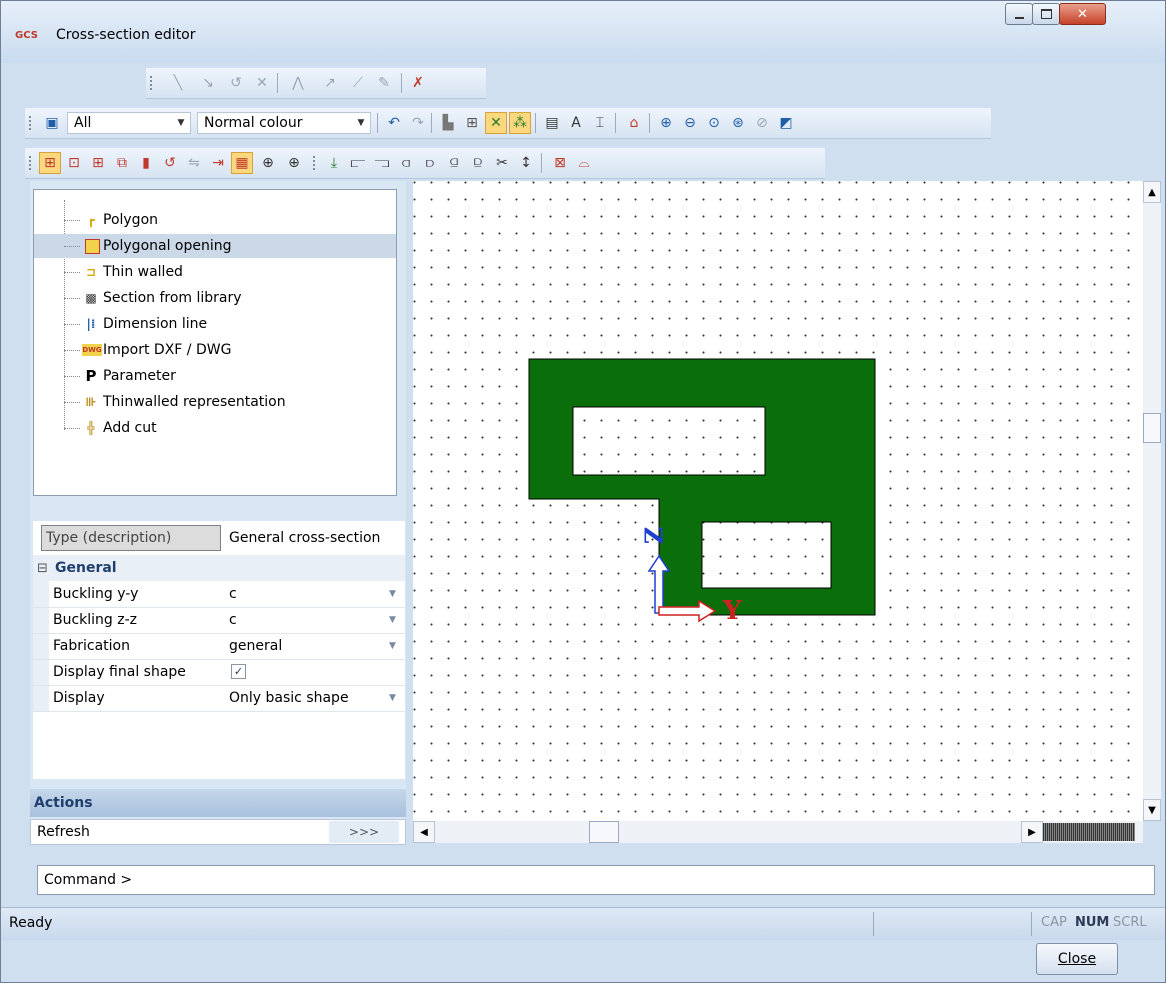 Image resolution: width=1166 pixels, height=983 pixels. I want to click on tree-item-import-dxf-dwg: DWG Import DXF / DWG, so click(215, 350).